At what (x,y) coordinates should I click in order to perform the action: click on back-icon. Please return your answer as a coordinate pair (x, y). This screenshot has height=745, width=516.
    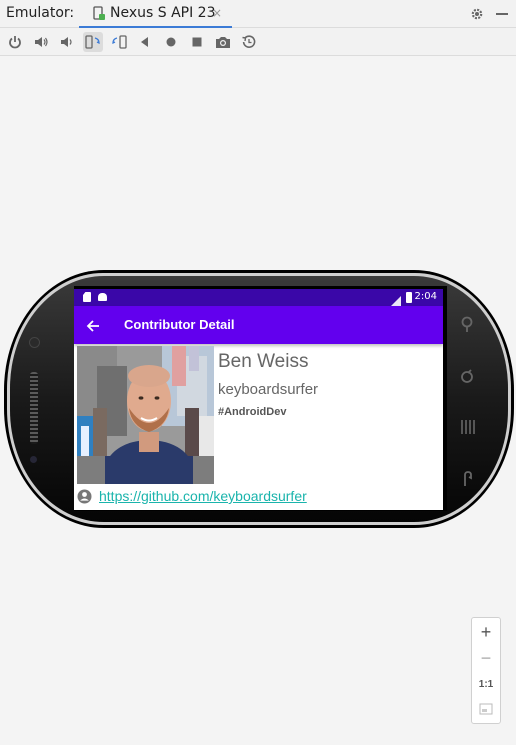
    Looking at the image, I should click on (145, 42).